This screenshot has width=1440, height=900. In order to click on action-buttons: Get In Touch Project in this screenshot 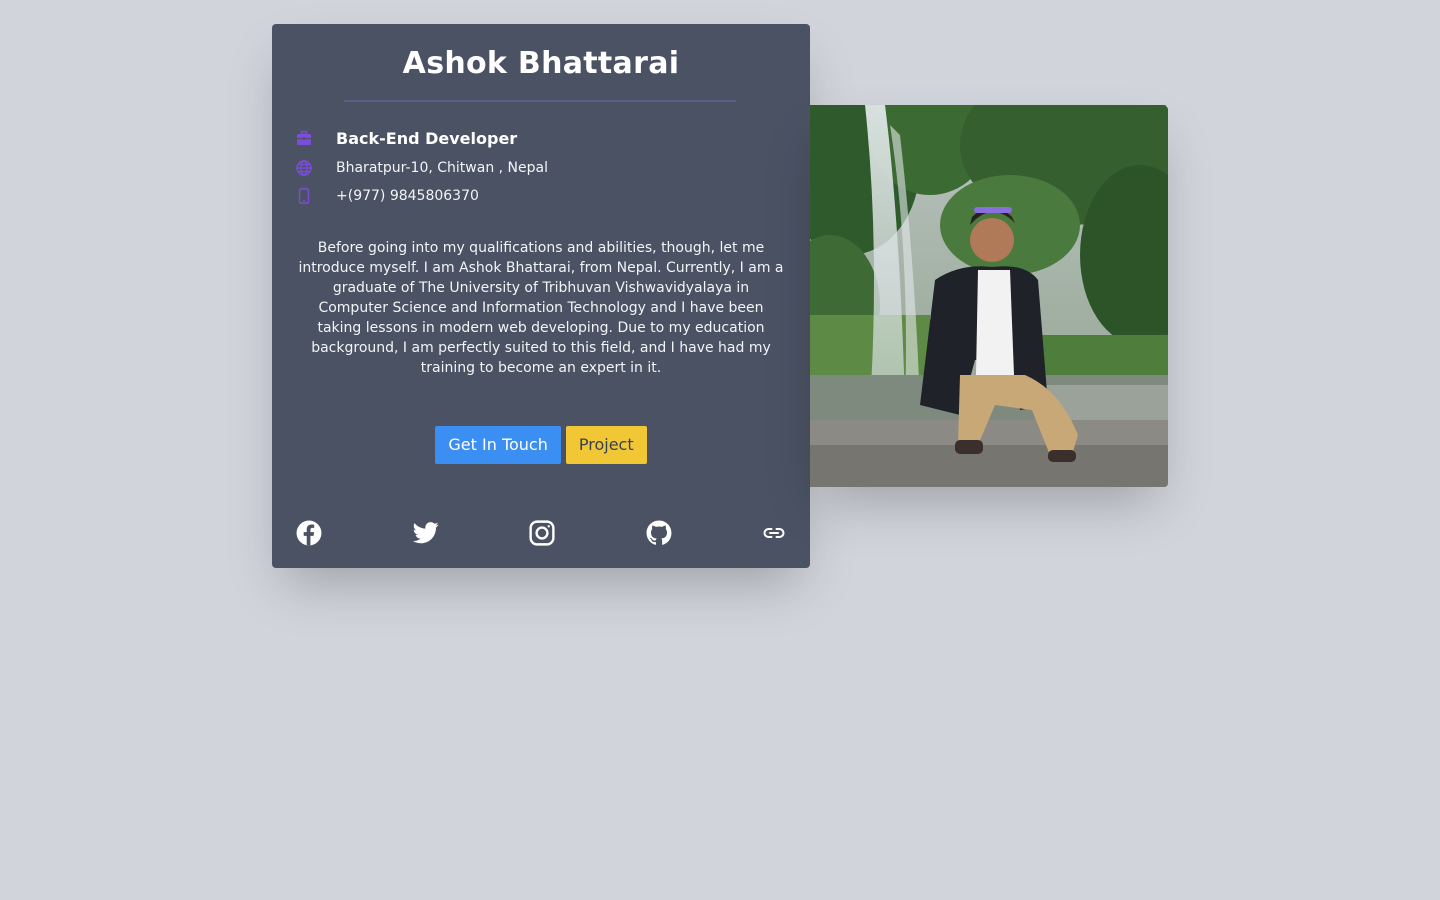, I will do `click(541, 445)`.